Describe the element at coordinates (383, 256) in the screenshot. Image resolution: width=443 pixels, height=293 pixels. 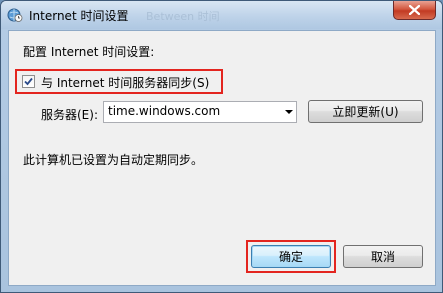
I see `cancel-button: 取消` at that location.